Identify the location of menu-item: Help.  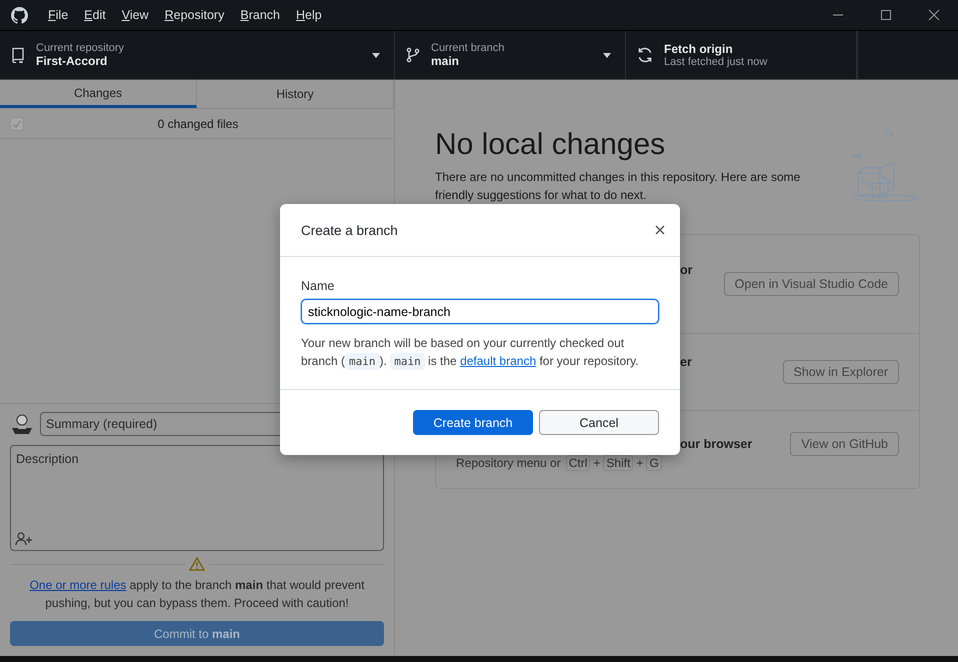
(309, 15).